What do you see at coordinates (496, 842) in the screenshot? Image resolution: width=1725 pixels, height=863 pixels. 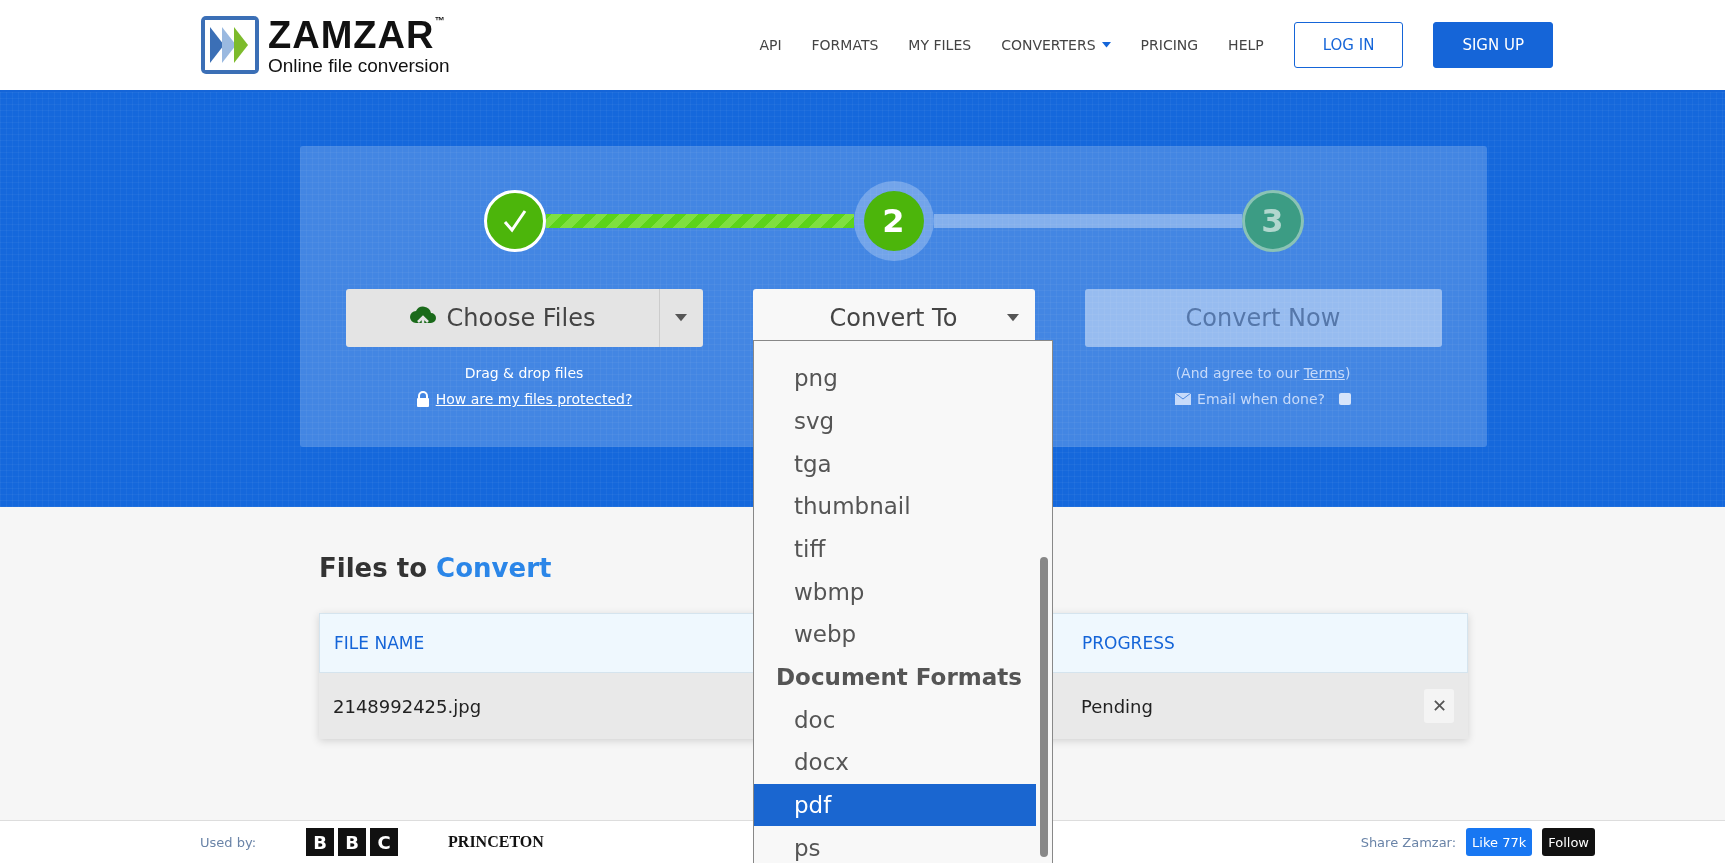 I see `princeton-logo: PRINCETON` at bounding box center [496, 842].